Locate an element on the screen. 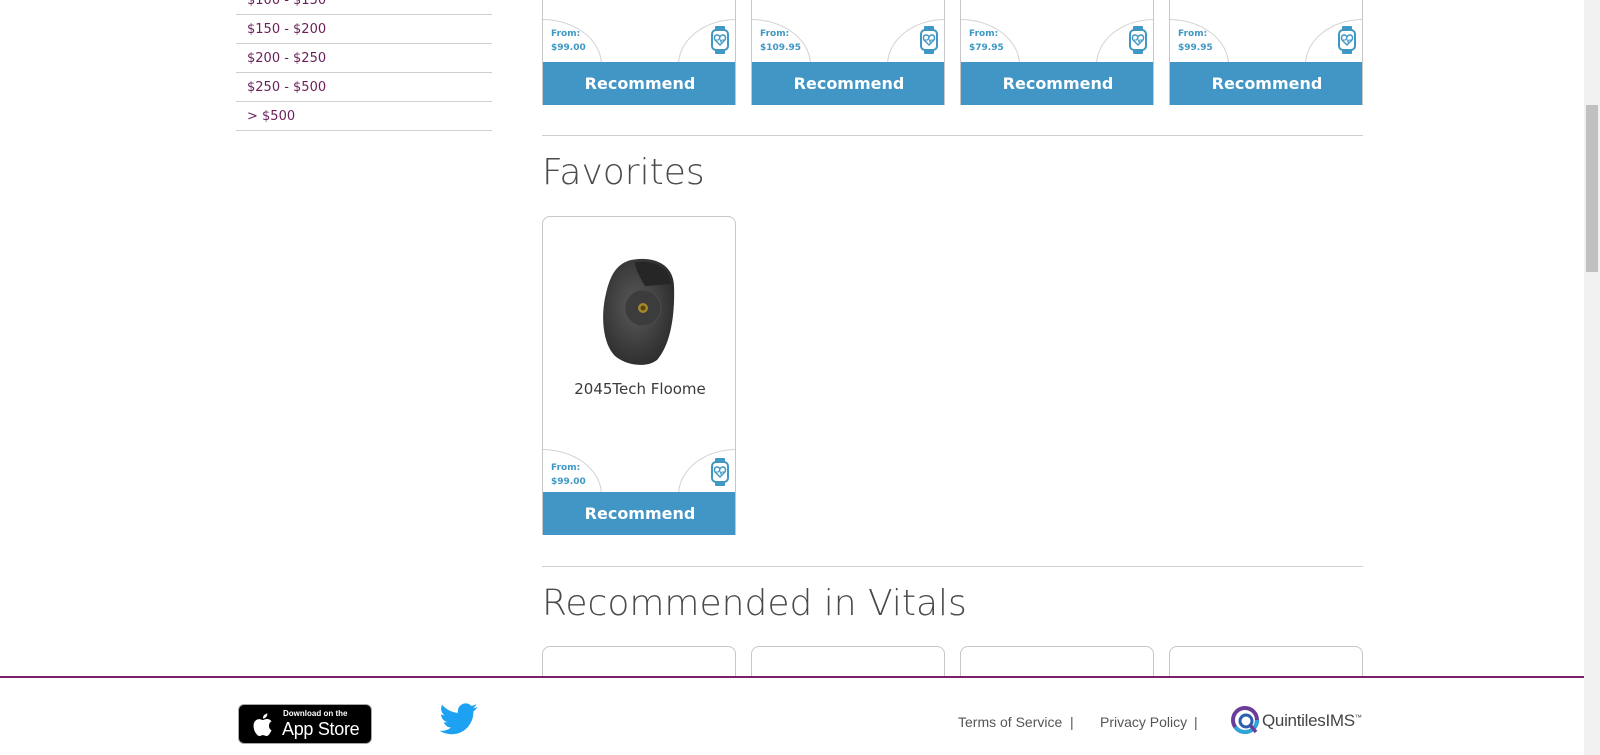 The height and width of the screenshot is (755, 1600). product-card: From: $109.95 Recommend is located at coordinates (848, 52).